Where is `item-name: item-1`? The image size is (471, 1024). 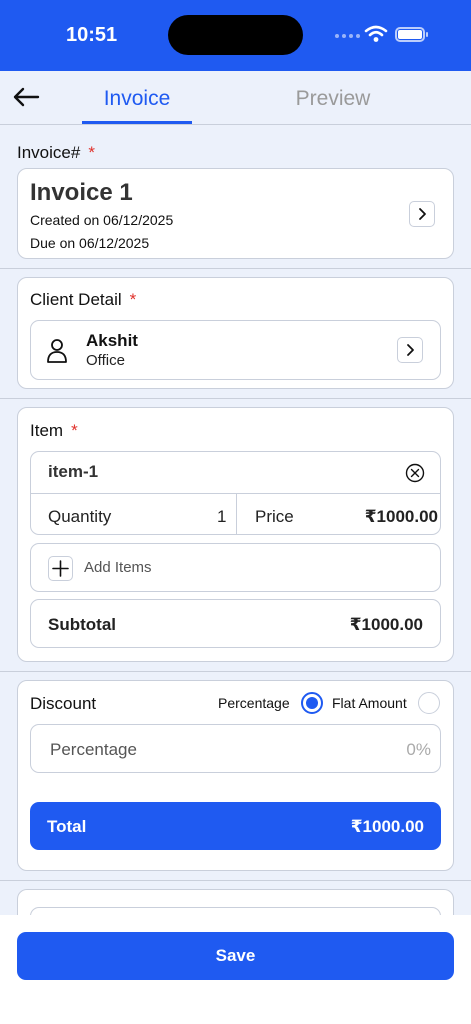 item-name: item-1 is located at coordinates (73, 472).